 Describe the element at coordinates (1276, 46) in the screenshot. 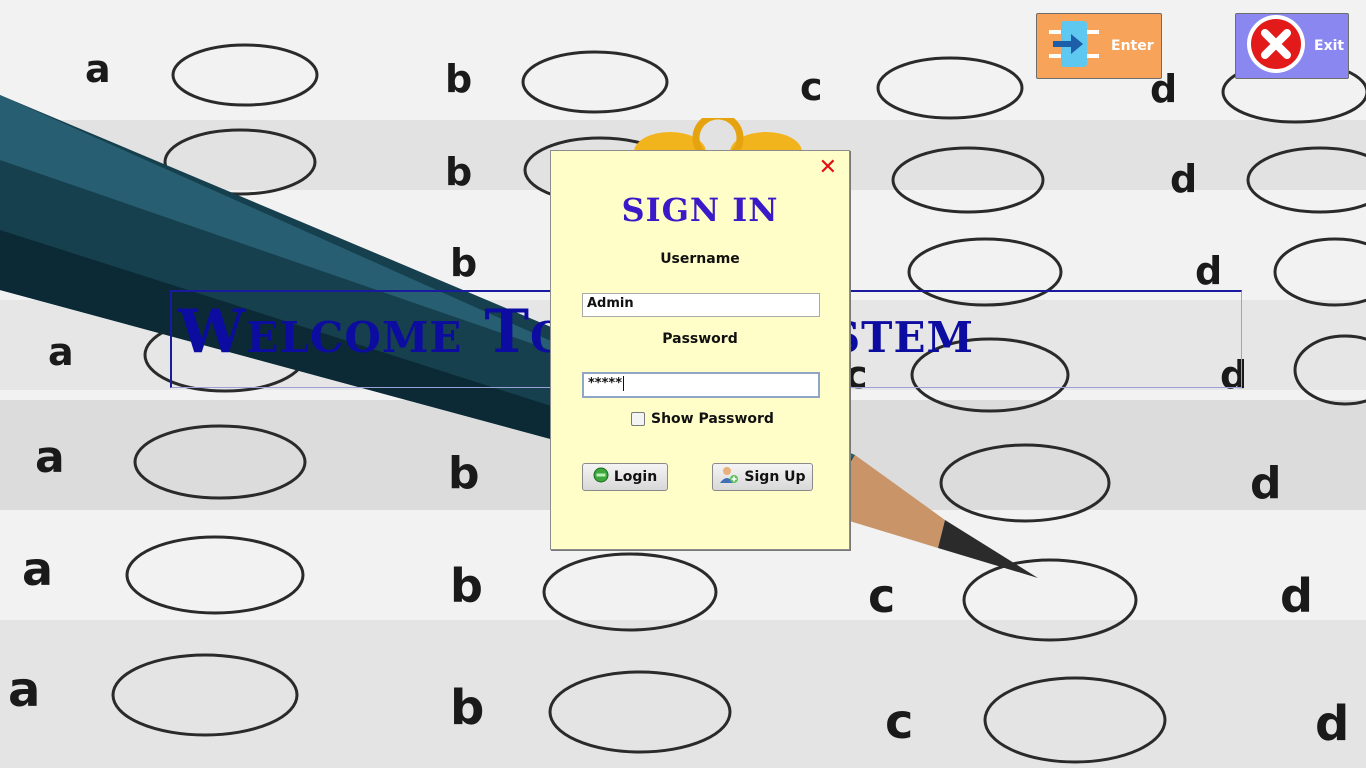

I see `close-circle-icon` at that location.